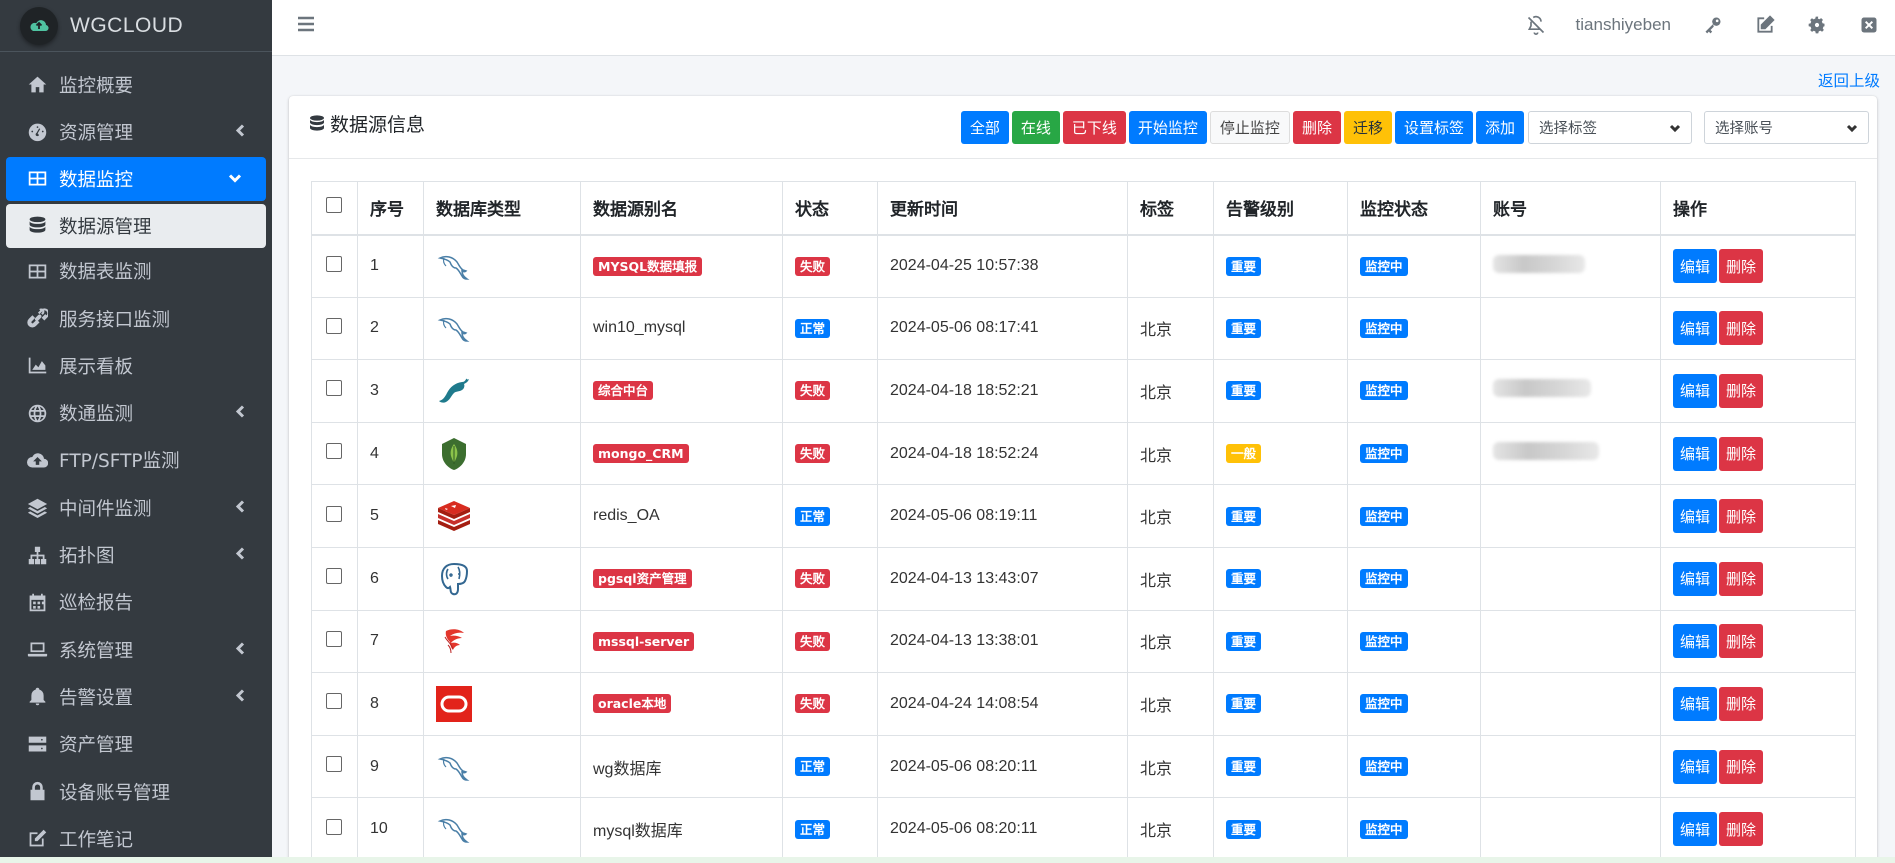 This screenshot has width=1895, height=863. I want to click on select-all-checkbox, so click(334, 205).